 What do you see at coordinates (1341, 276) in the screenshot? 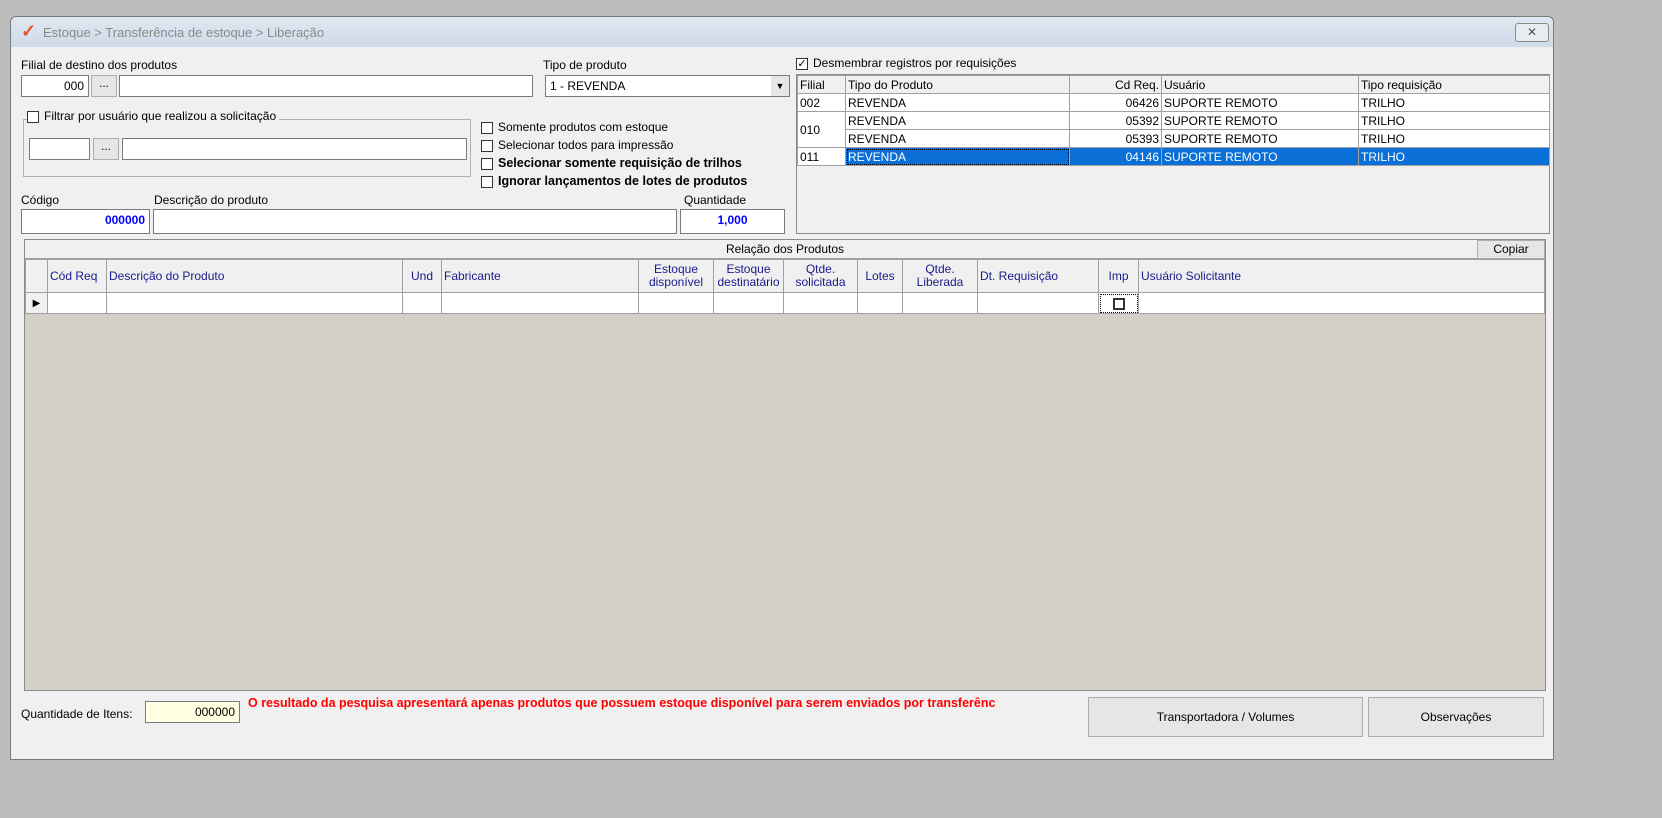
I see `col-usuario-solicitante: Usuário Solicitante` at bounding box center [1341, 276].